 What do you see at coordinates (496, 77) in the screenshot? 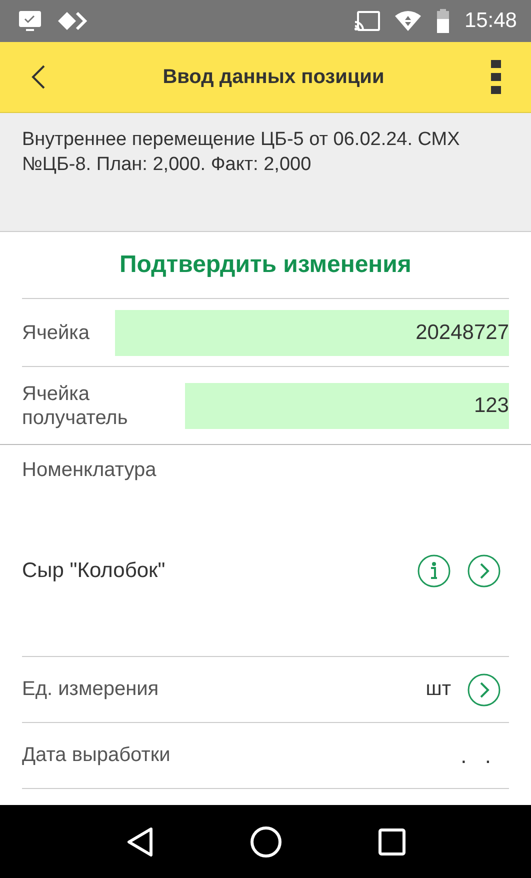
I see `more-menu-icon` at bounding box center [496, 77].